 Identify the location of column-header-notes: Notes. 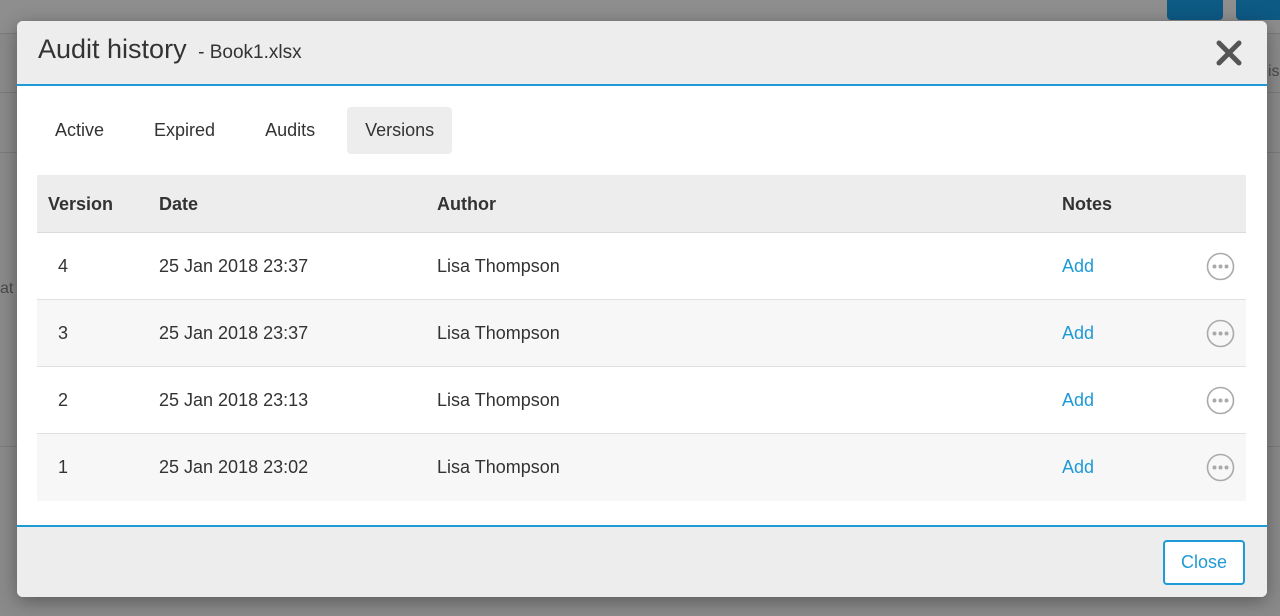
(1087, 204).